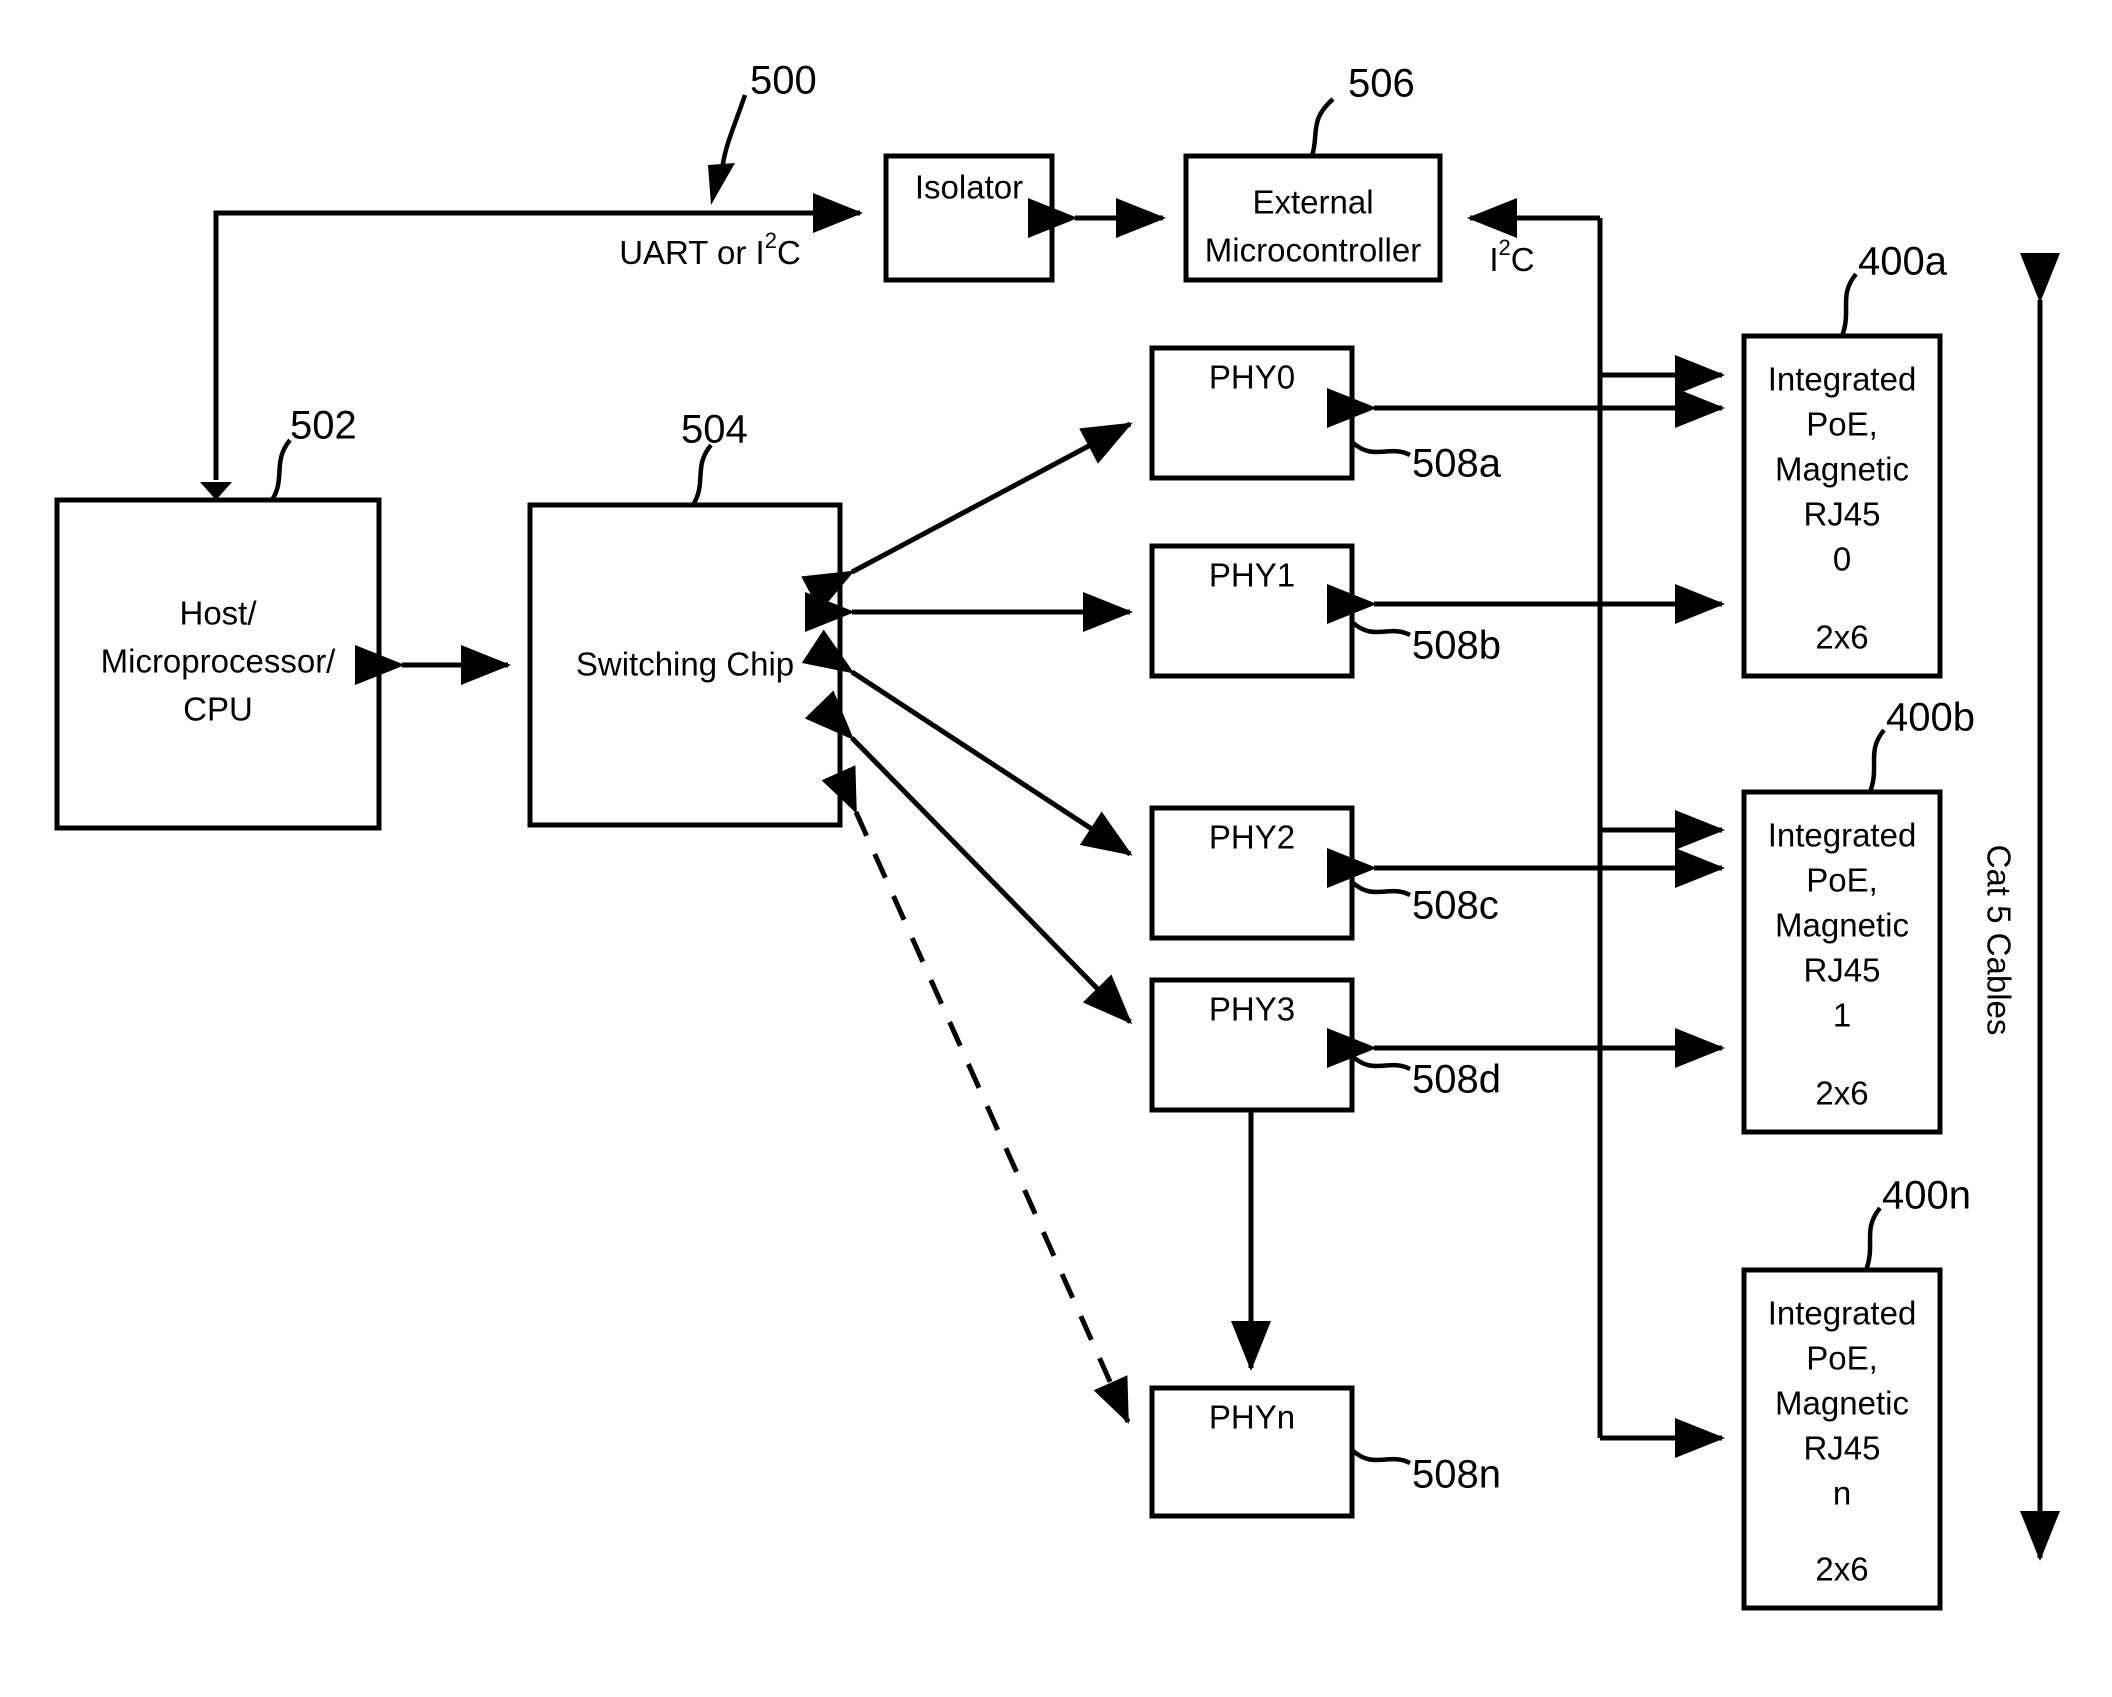 This screenshot has height=1697, width=2112. Describe the element at coordinates (1842, 1358) in the screenshot. I see `poe-n-line2: PoE,` at that location.